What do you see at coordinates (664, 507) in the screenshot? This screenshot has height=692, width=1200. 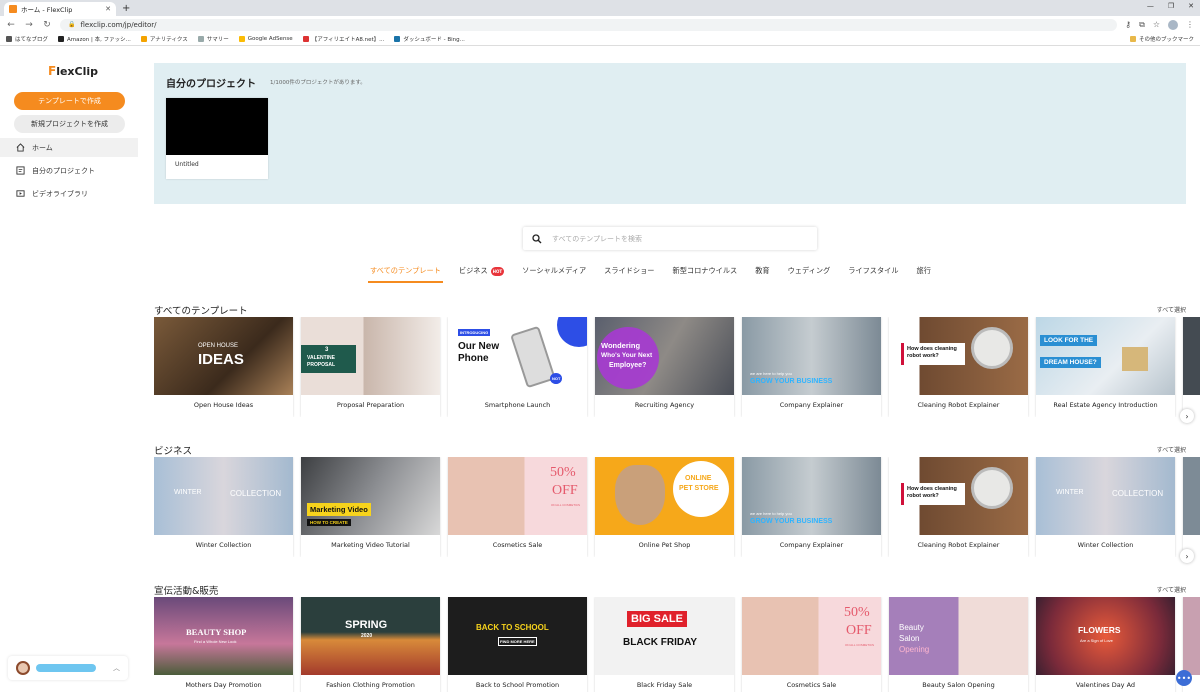 I see `template-card: ONLINE PET STORE Online Pet Shop` at bounding box center [664, 507].